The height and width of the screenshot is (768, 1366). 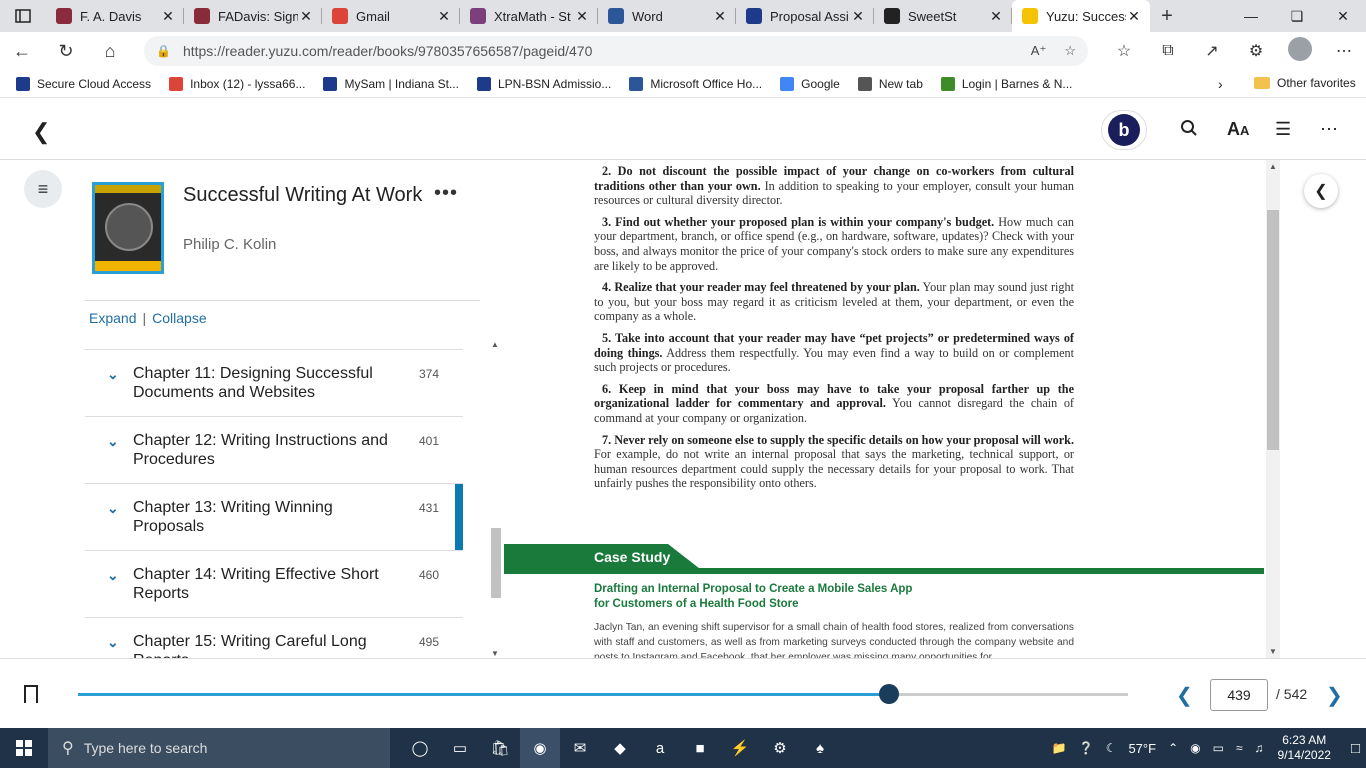 I want to click on next-page-icon: ❯, so click(x=1334, y=695).